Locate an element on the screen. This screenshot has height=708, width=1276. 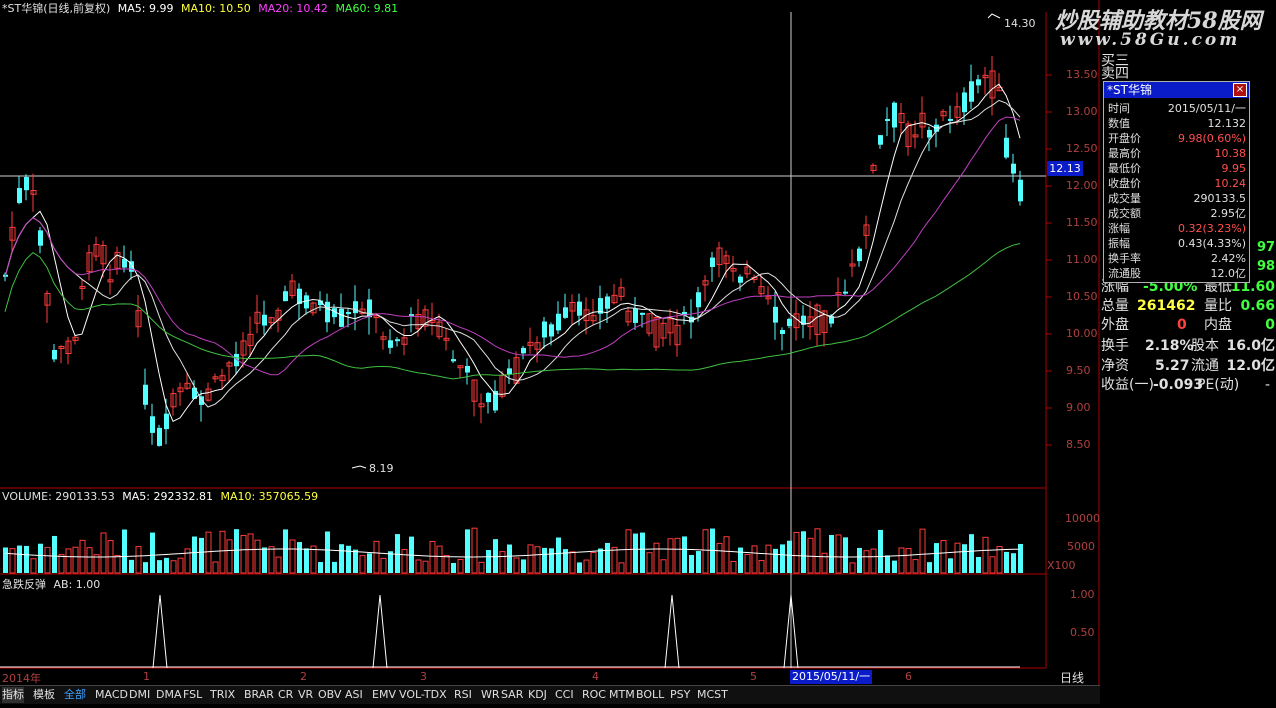
popup-row: 振幅 0.43(4.33%) is located at coordinates (1178, 243).